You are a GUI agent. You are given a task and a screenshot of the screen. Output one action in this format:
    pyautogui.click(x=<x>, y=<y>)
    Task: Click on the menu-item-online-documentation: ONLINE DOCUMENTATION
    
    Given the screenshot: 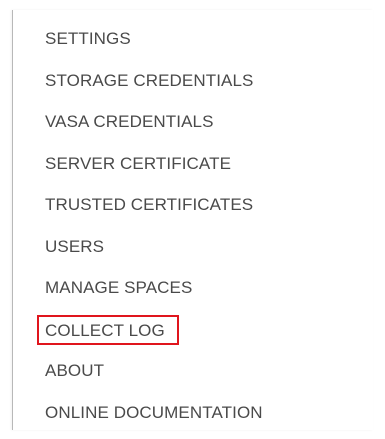 What is the action you would take?
    pyautogui.click(x=193, y=418)
    